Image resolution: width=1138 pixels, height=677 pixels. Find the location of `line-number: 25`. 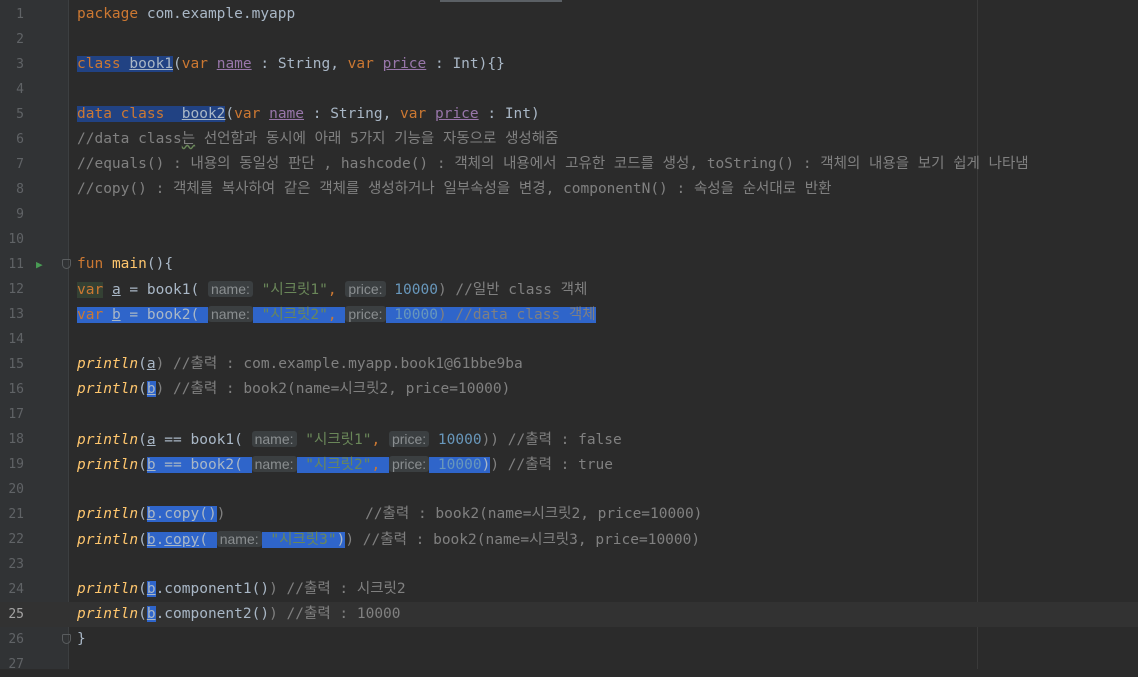

line-number: 25 is located at coordinates (16, 614).